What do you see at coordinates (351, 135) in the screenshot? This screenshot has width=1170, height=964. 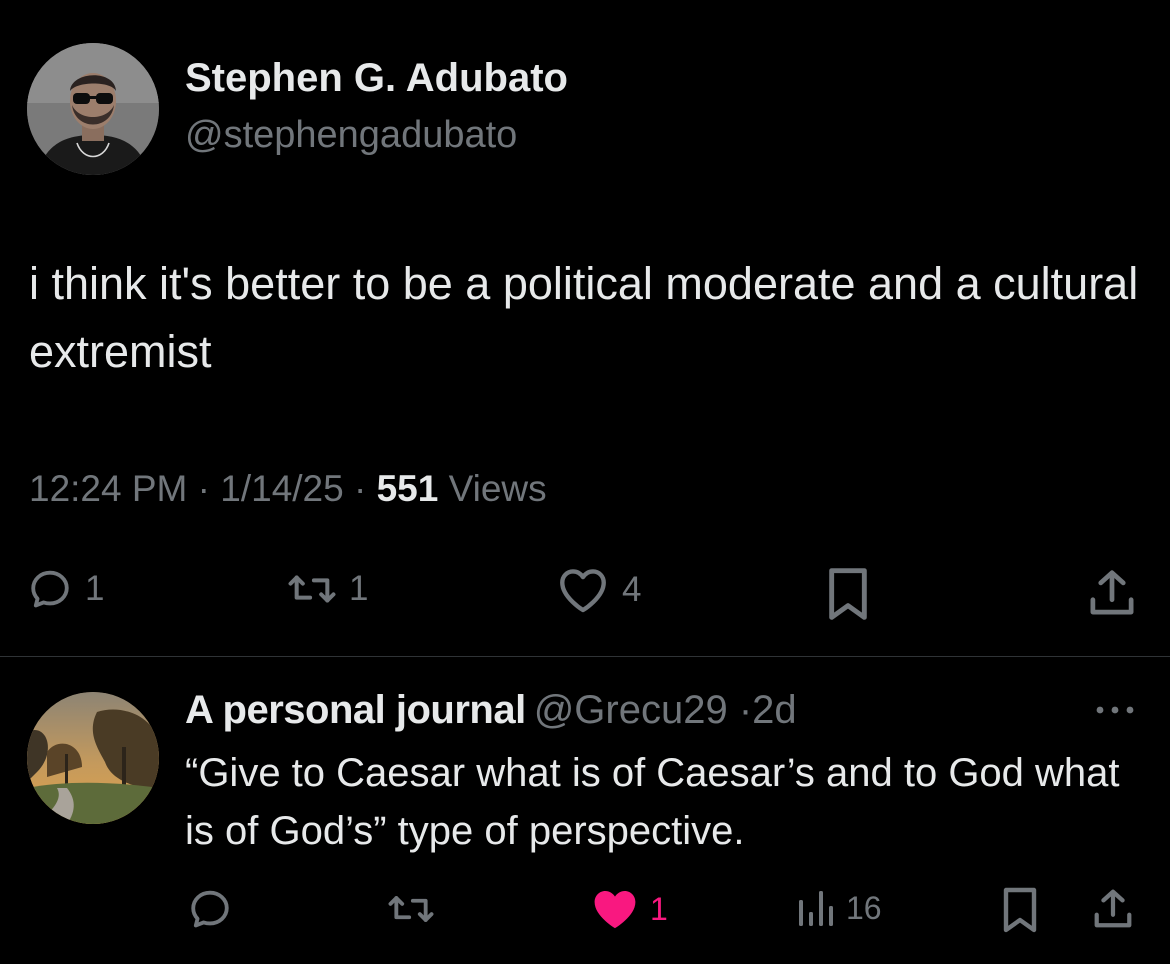 I see `author-handle: @stephengadubato` at bounding box center [351, 135].